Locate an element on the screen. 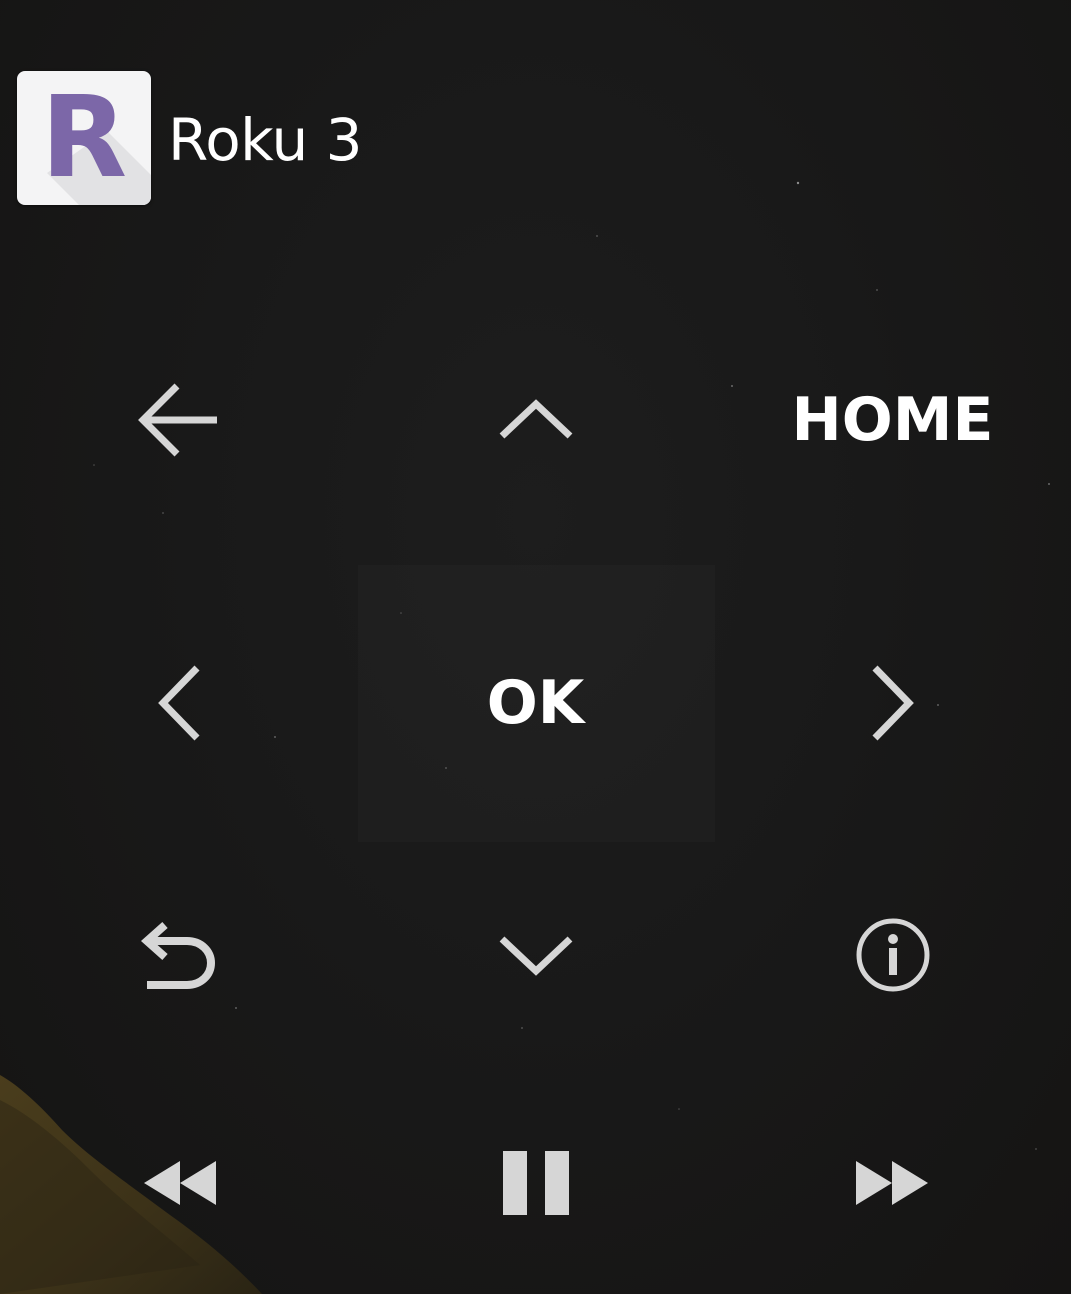 Image resolution: width=1071 pixels, height=1294 pixels. back-button is located at coordinates (178, 420).